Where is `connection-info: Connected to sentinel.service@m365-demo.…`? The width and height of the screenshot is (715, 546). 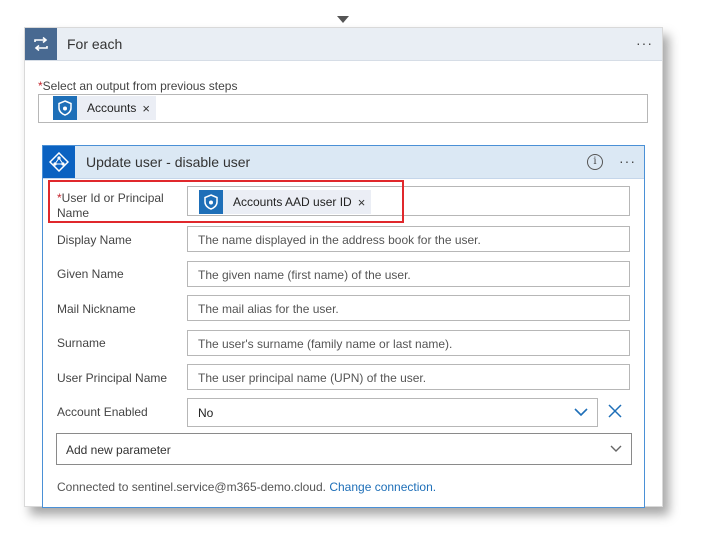 connection-info: Connected to sentinel.service@m365-demo.… is located at coordinates (246, 487).